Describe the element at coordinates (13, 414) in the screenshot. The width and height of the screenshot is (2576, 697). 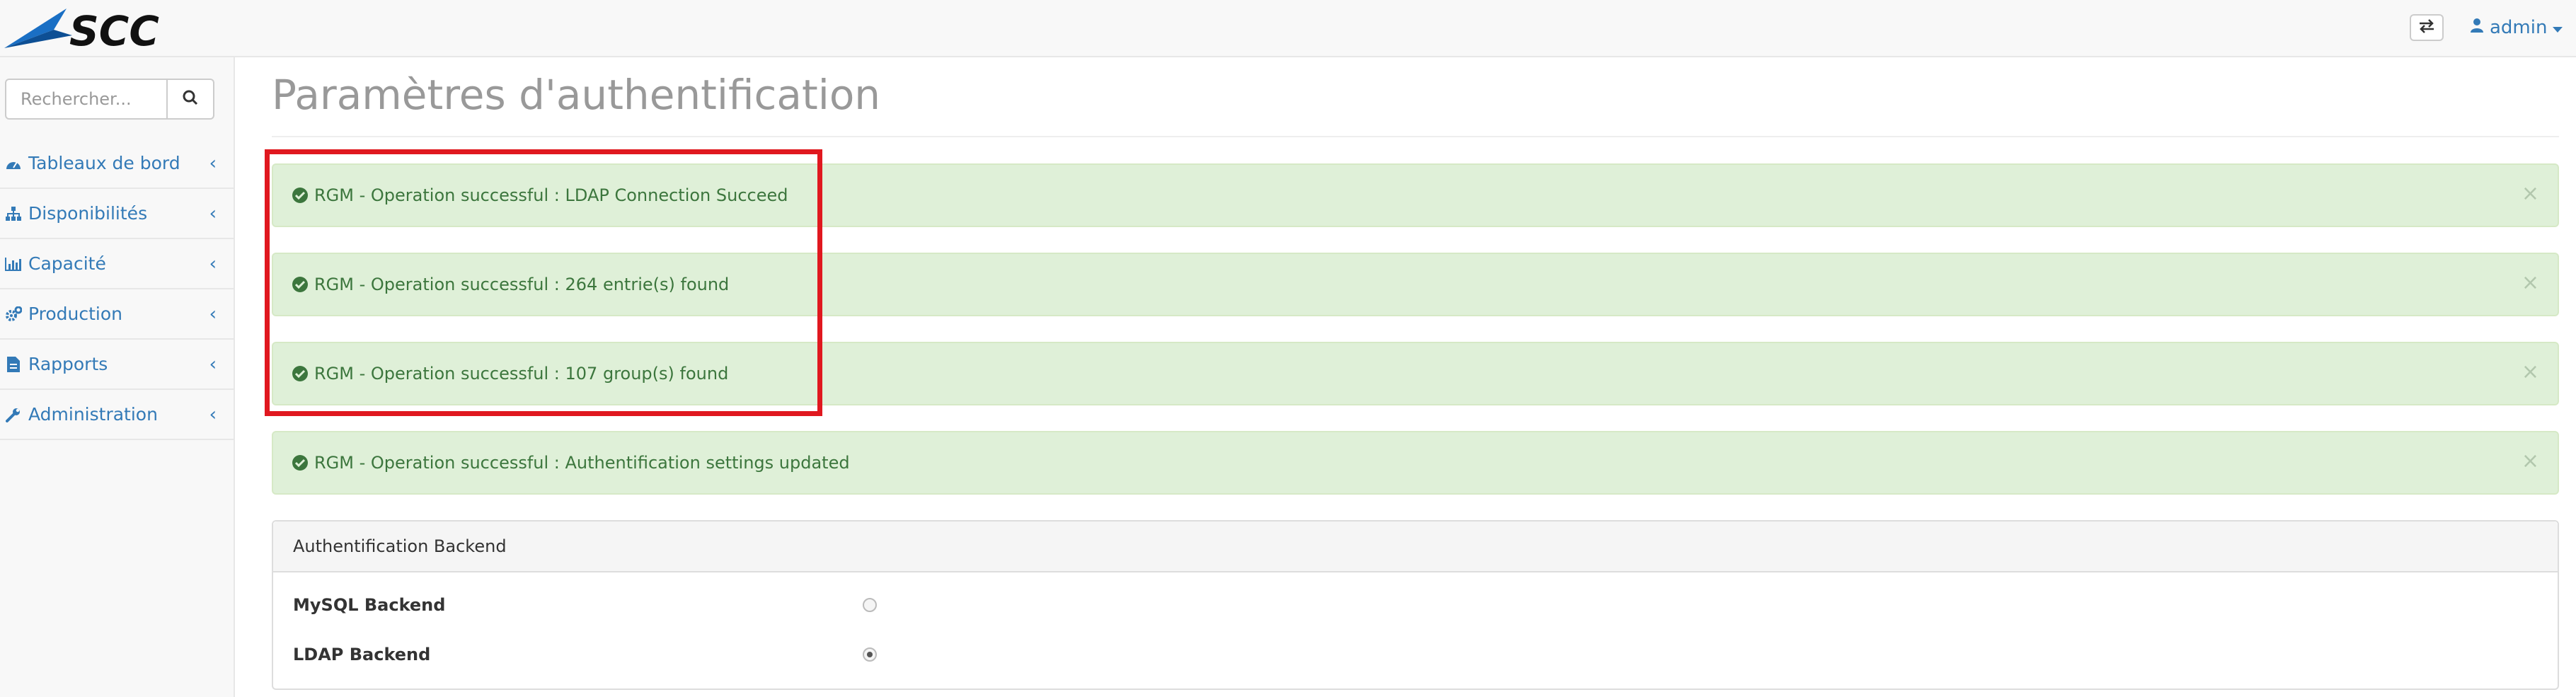
I see `wrench-icon` at that location.